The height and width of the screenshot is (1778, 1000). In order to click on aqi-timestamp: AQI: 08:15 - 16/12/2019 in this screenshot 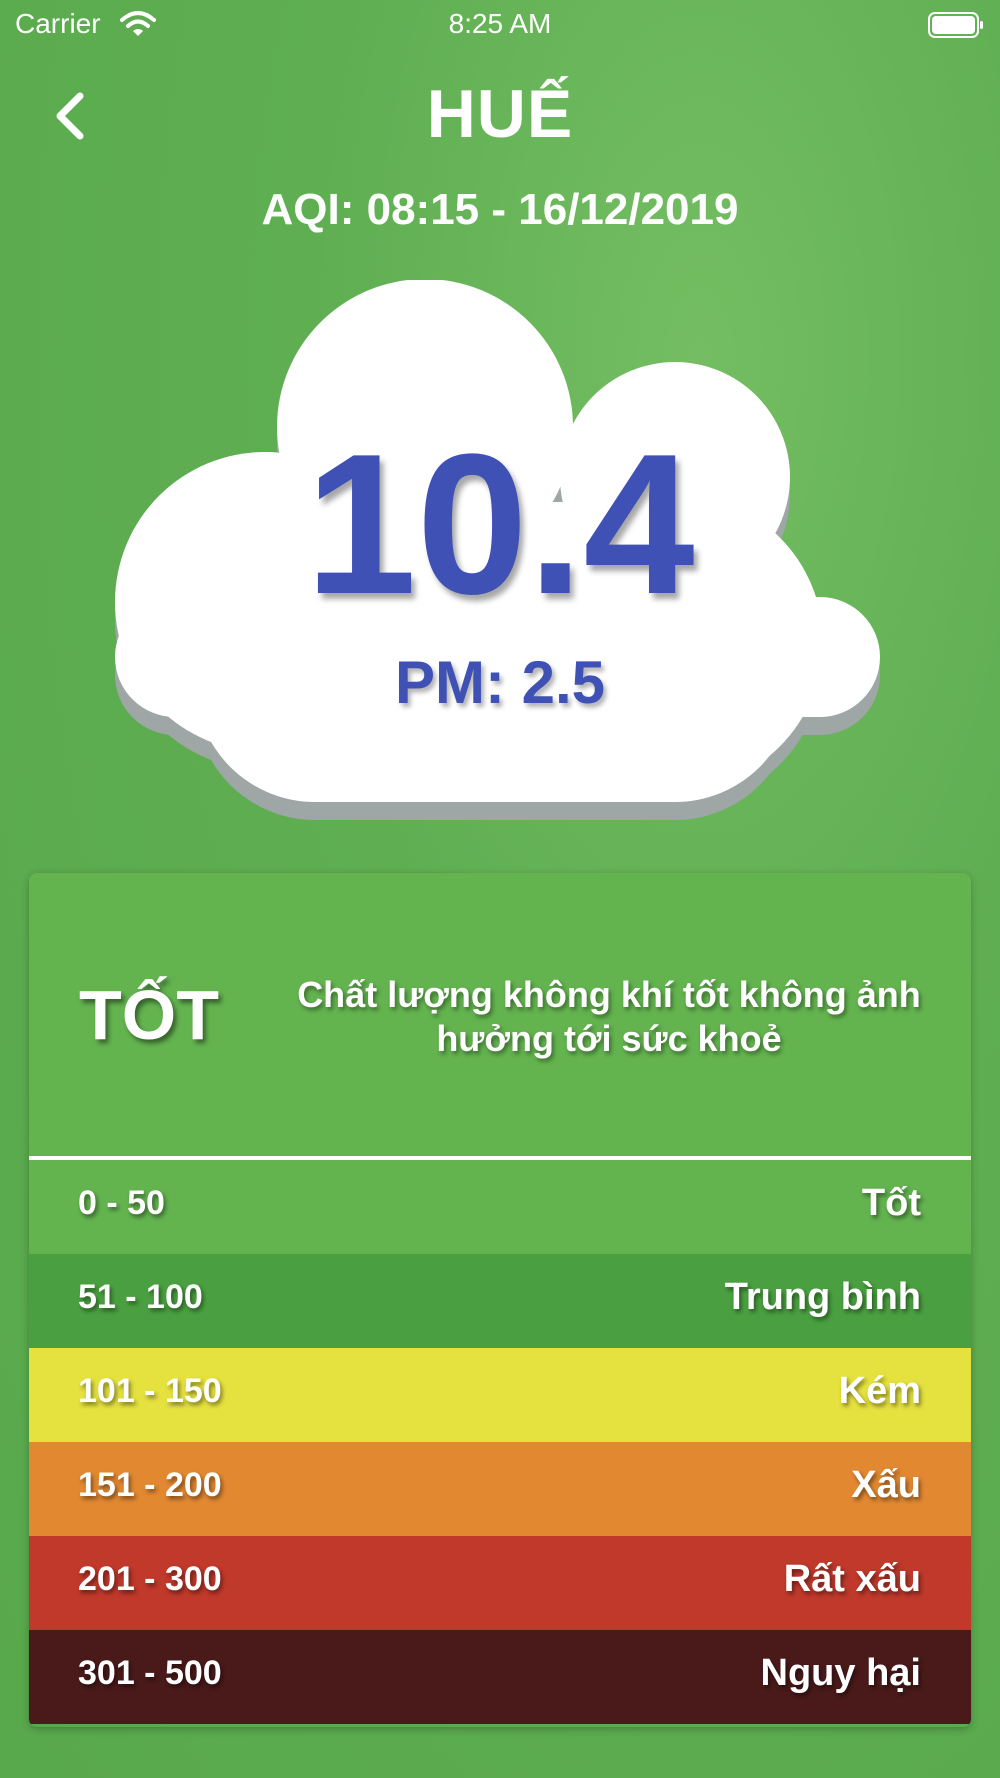, I will do `click(500, 209)`.